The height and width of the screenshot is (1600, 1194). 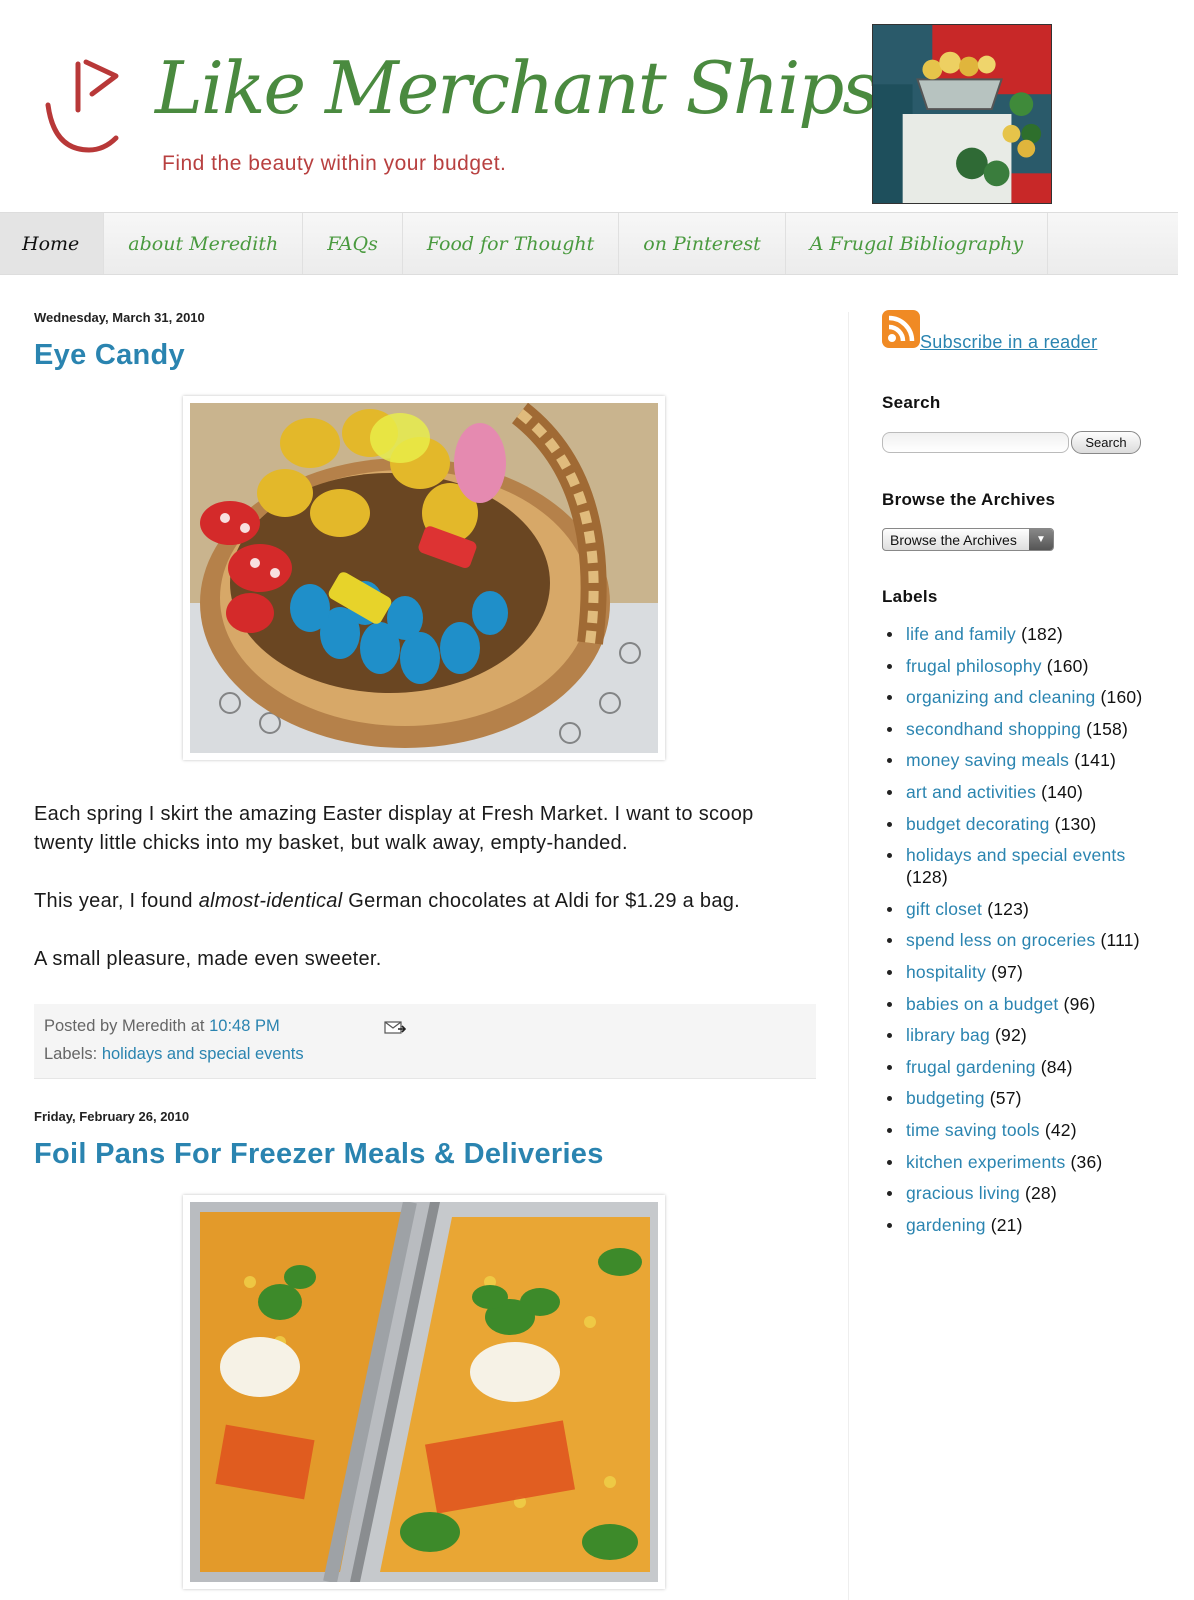 What do you see at coordinates (204, 243) in the screenshot?
I see `nav-tab-about: about Meredith` at bounding box center [204, 243].